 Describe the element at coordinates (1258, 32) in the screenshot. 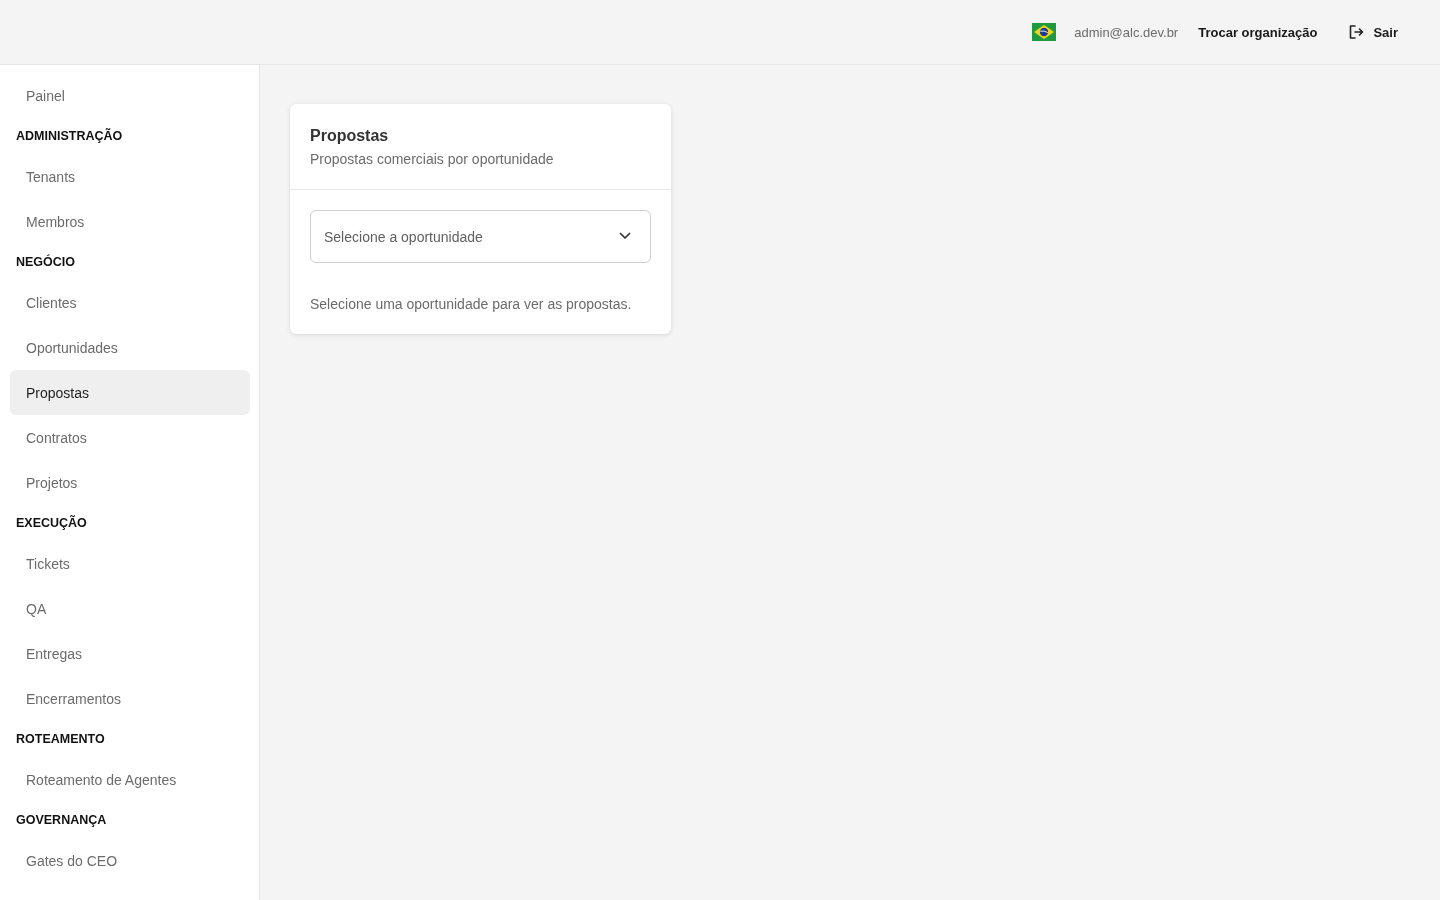

I see `switch-organization-link: Trocar organização` at that location.